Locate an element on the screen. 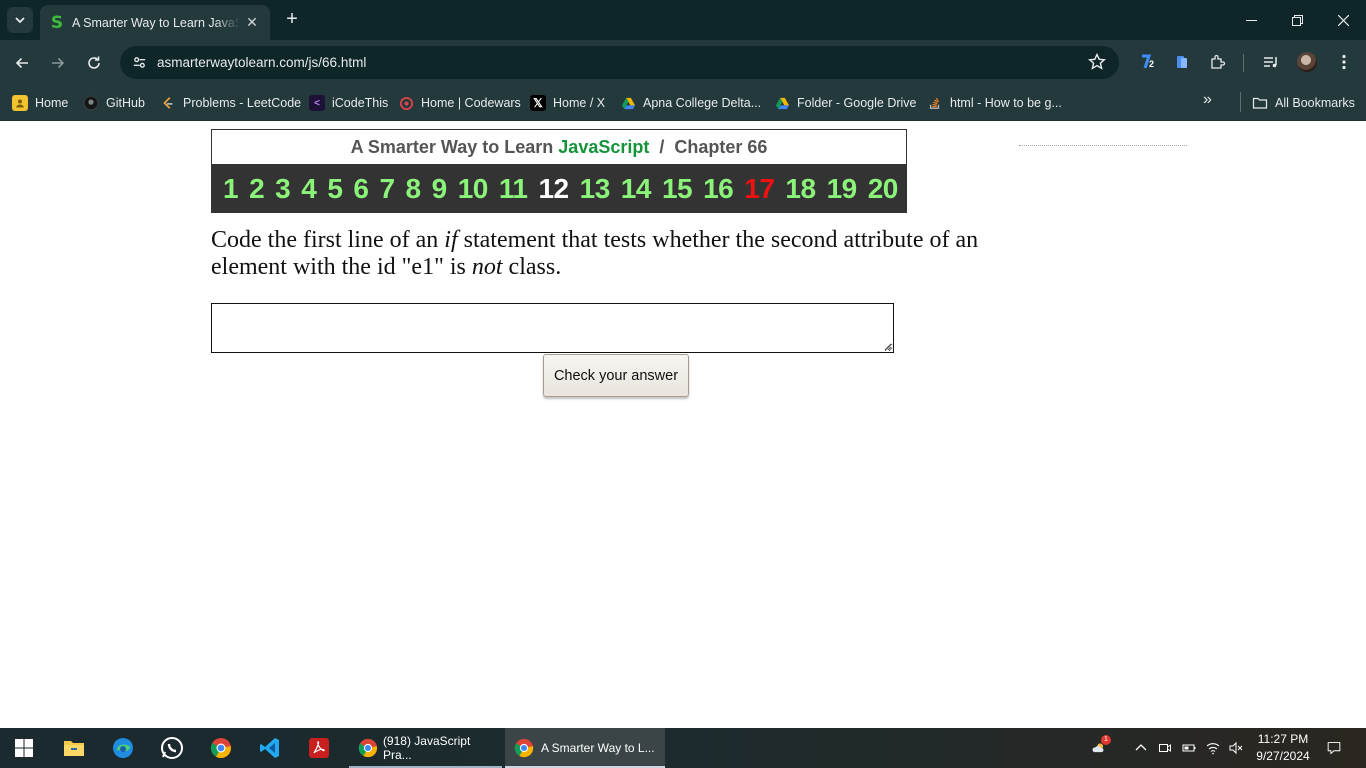 This screenshot has width=1366, height=768. whatsapp-button is located at coordinates (172, 748).